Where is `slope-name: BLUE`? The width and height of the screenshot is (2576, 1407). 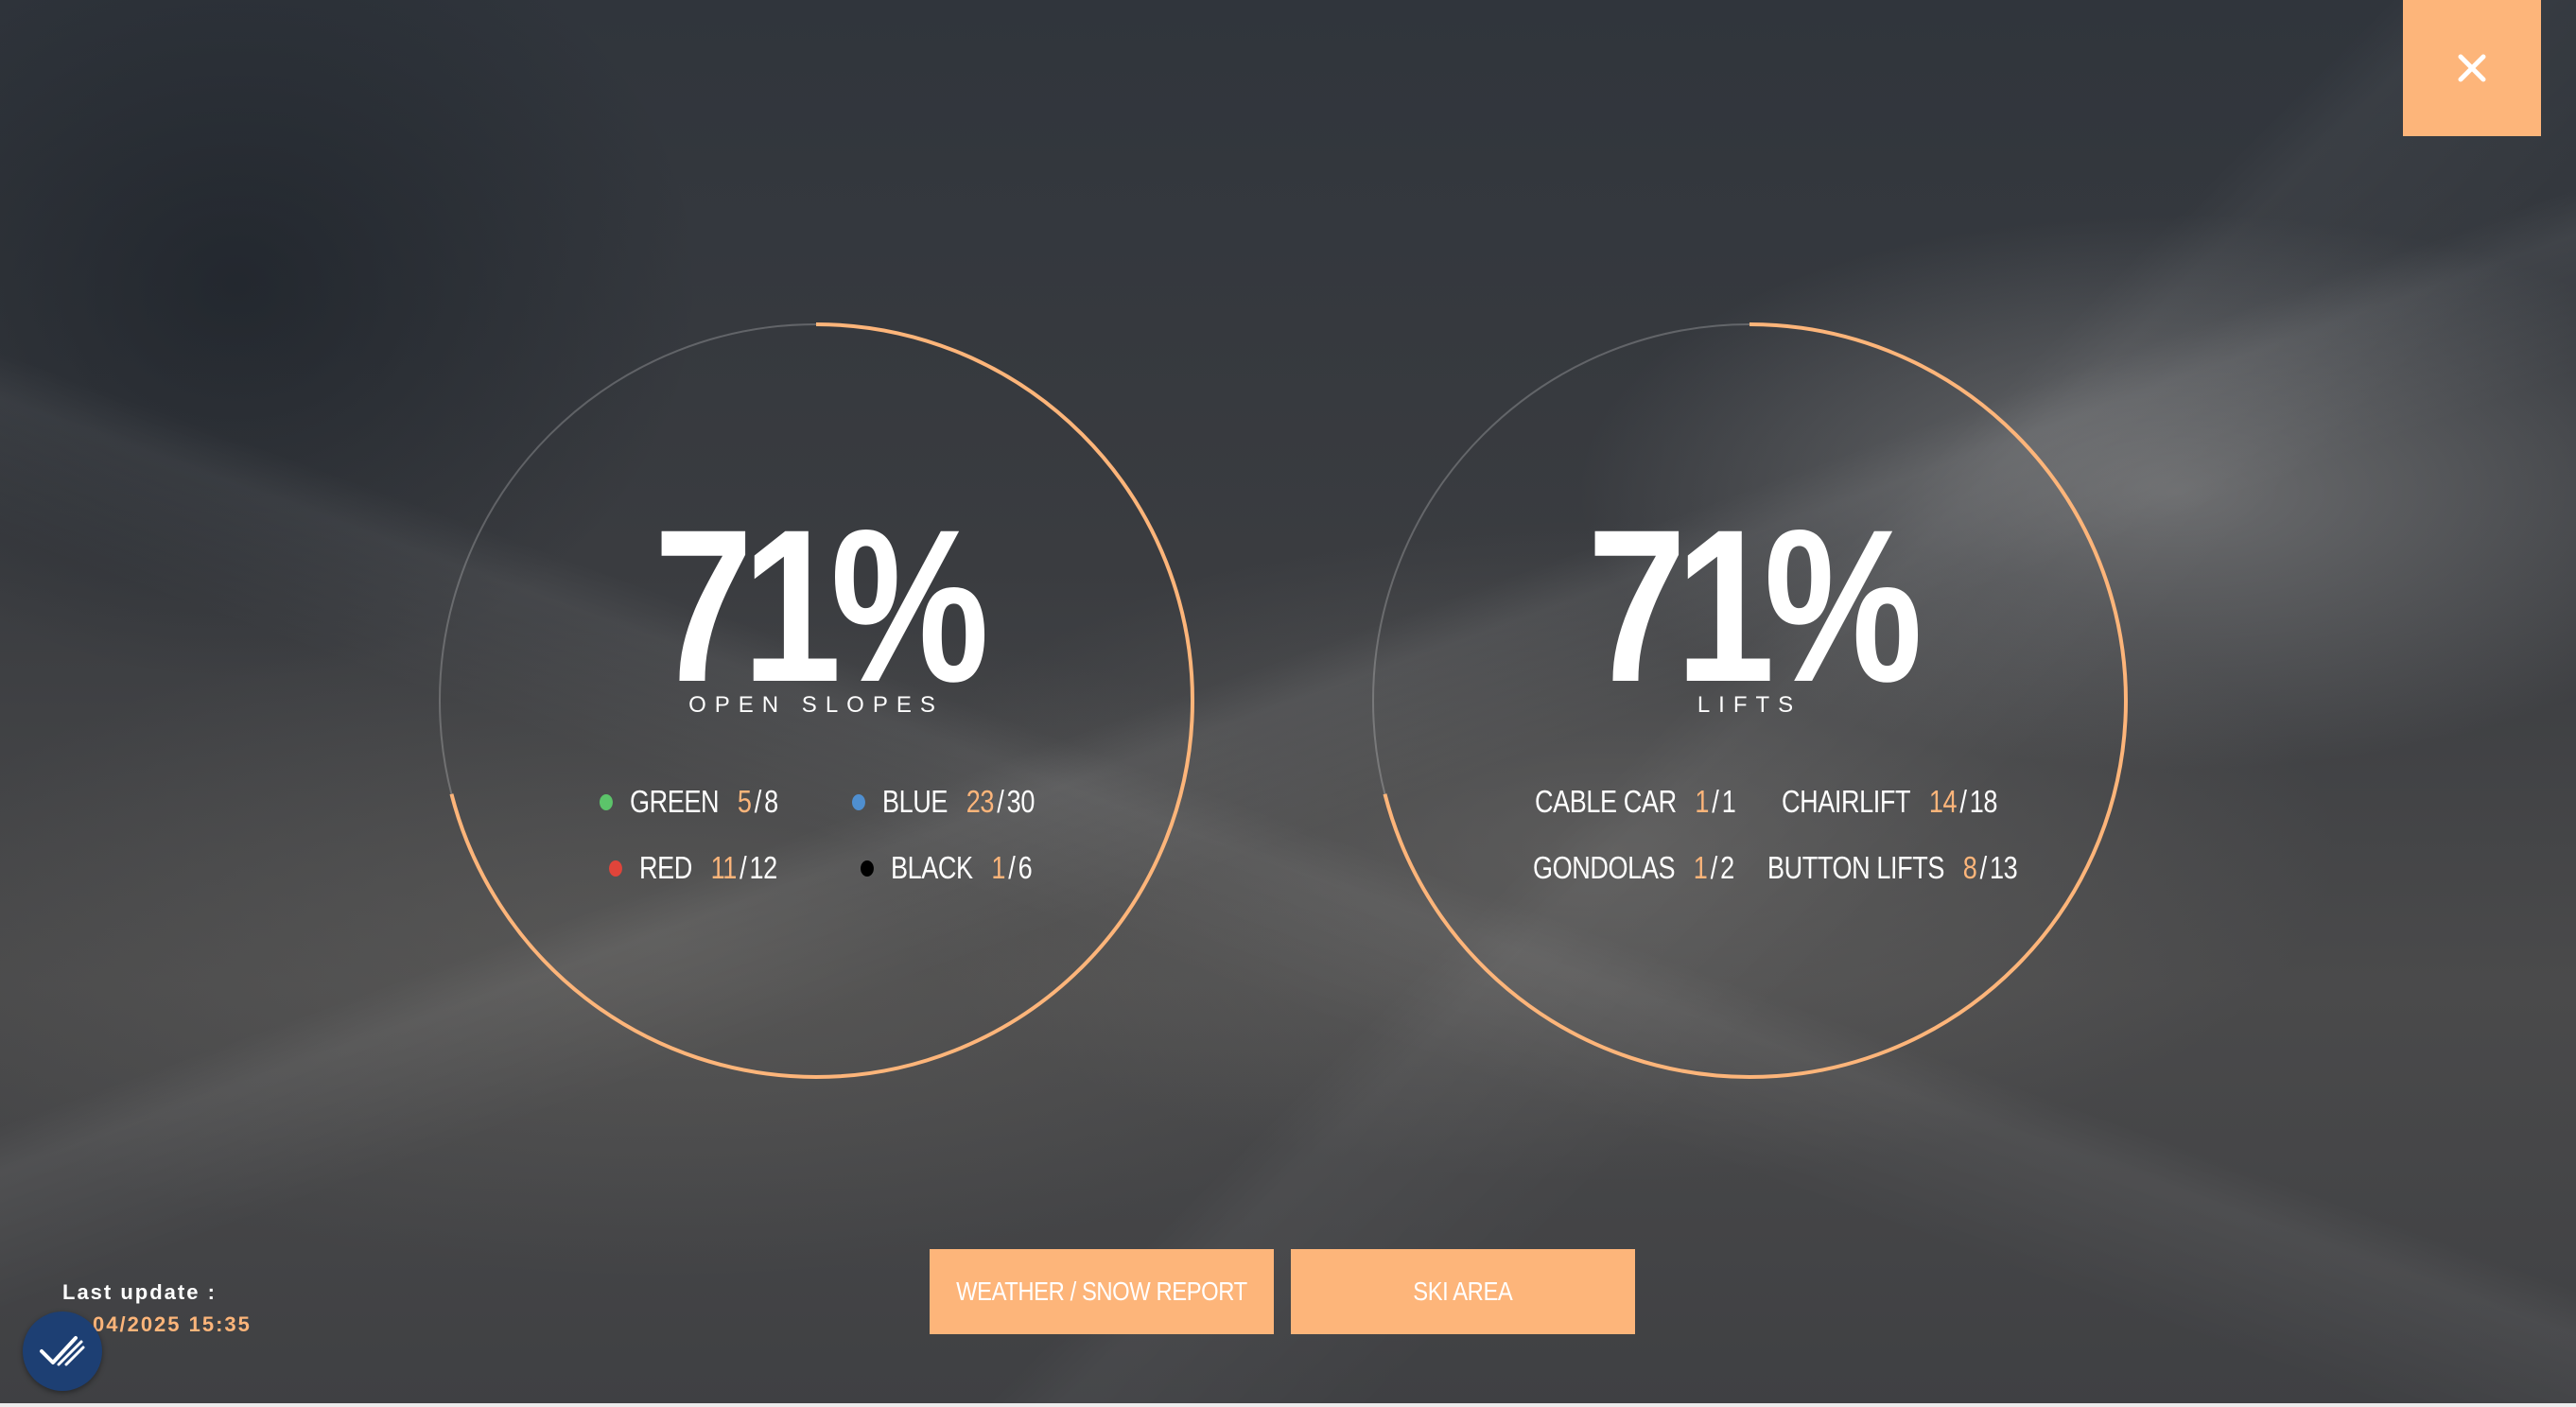
slope-name: BLUE is located at coordinates (915, 801).